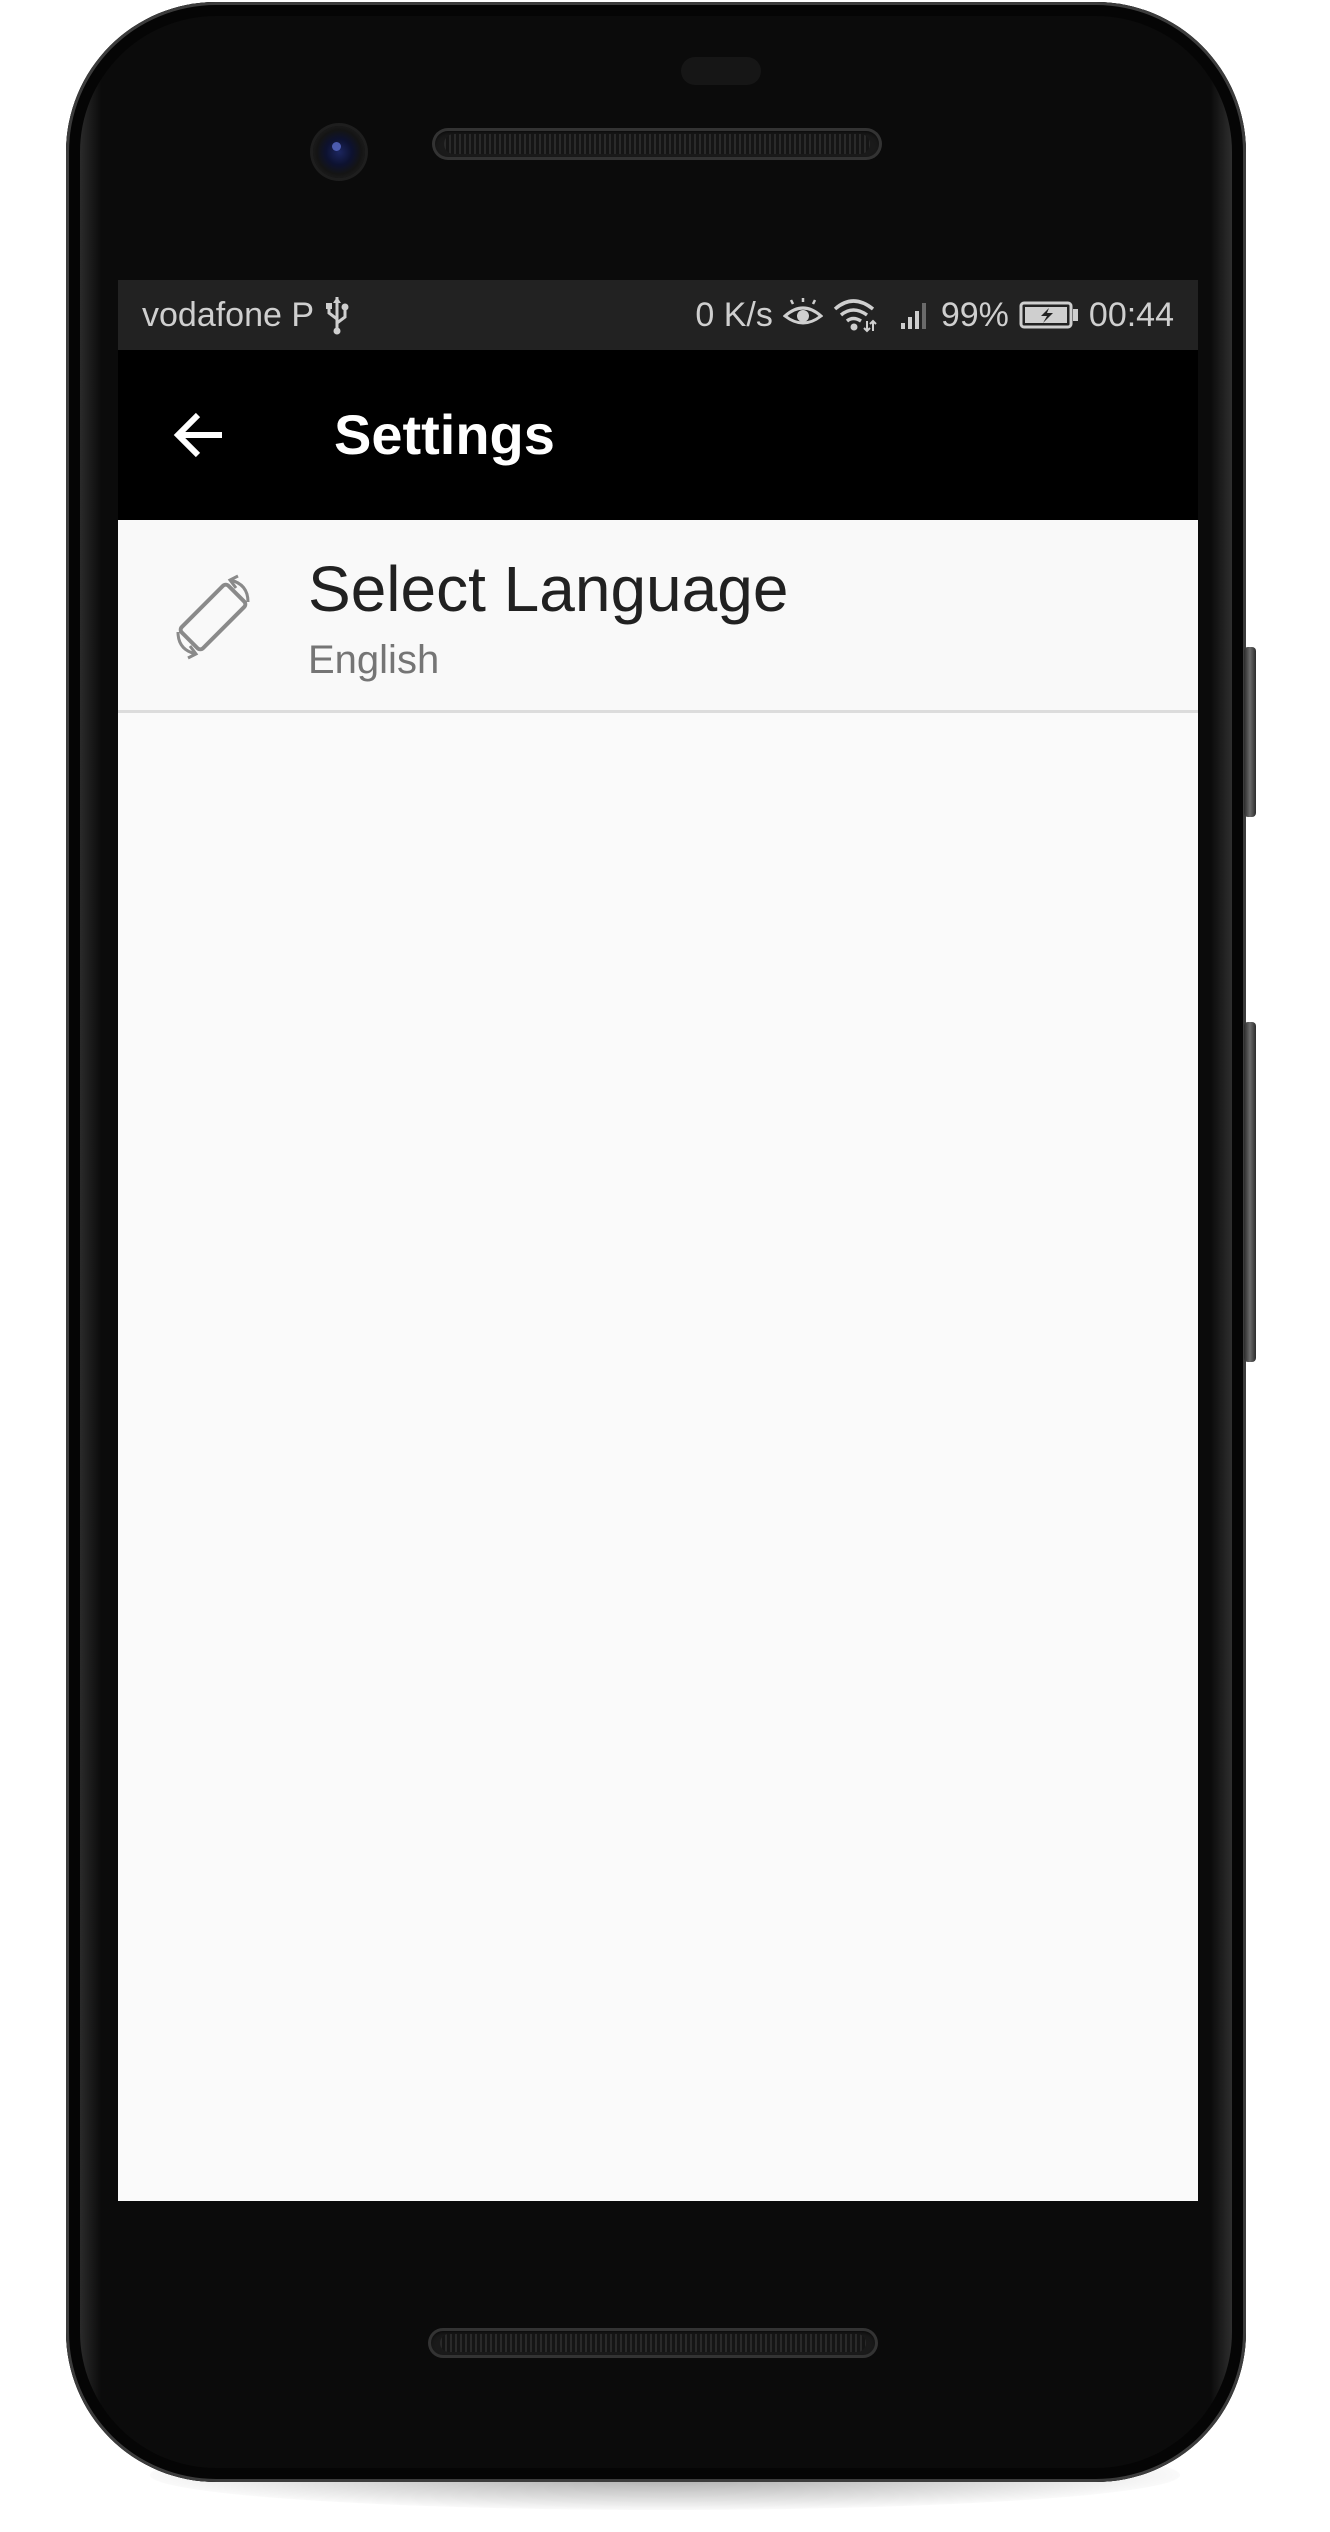 Image resolution: width=1330 pixels, height=2532 pixels. I want to click on preference-item-select-language: Select Language English, so click(658, 615).